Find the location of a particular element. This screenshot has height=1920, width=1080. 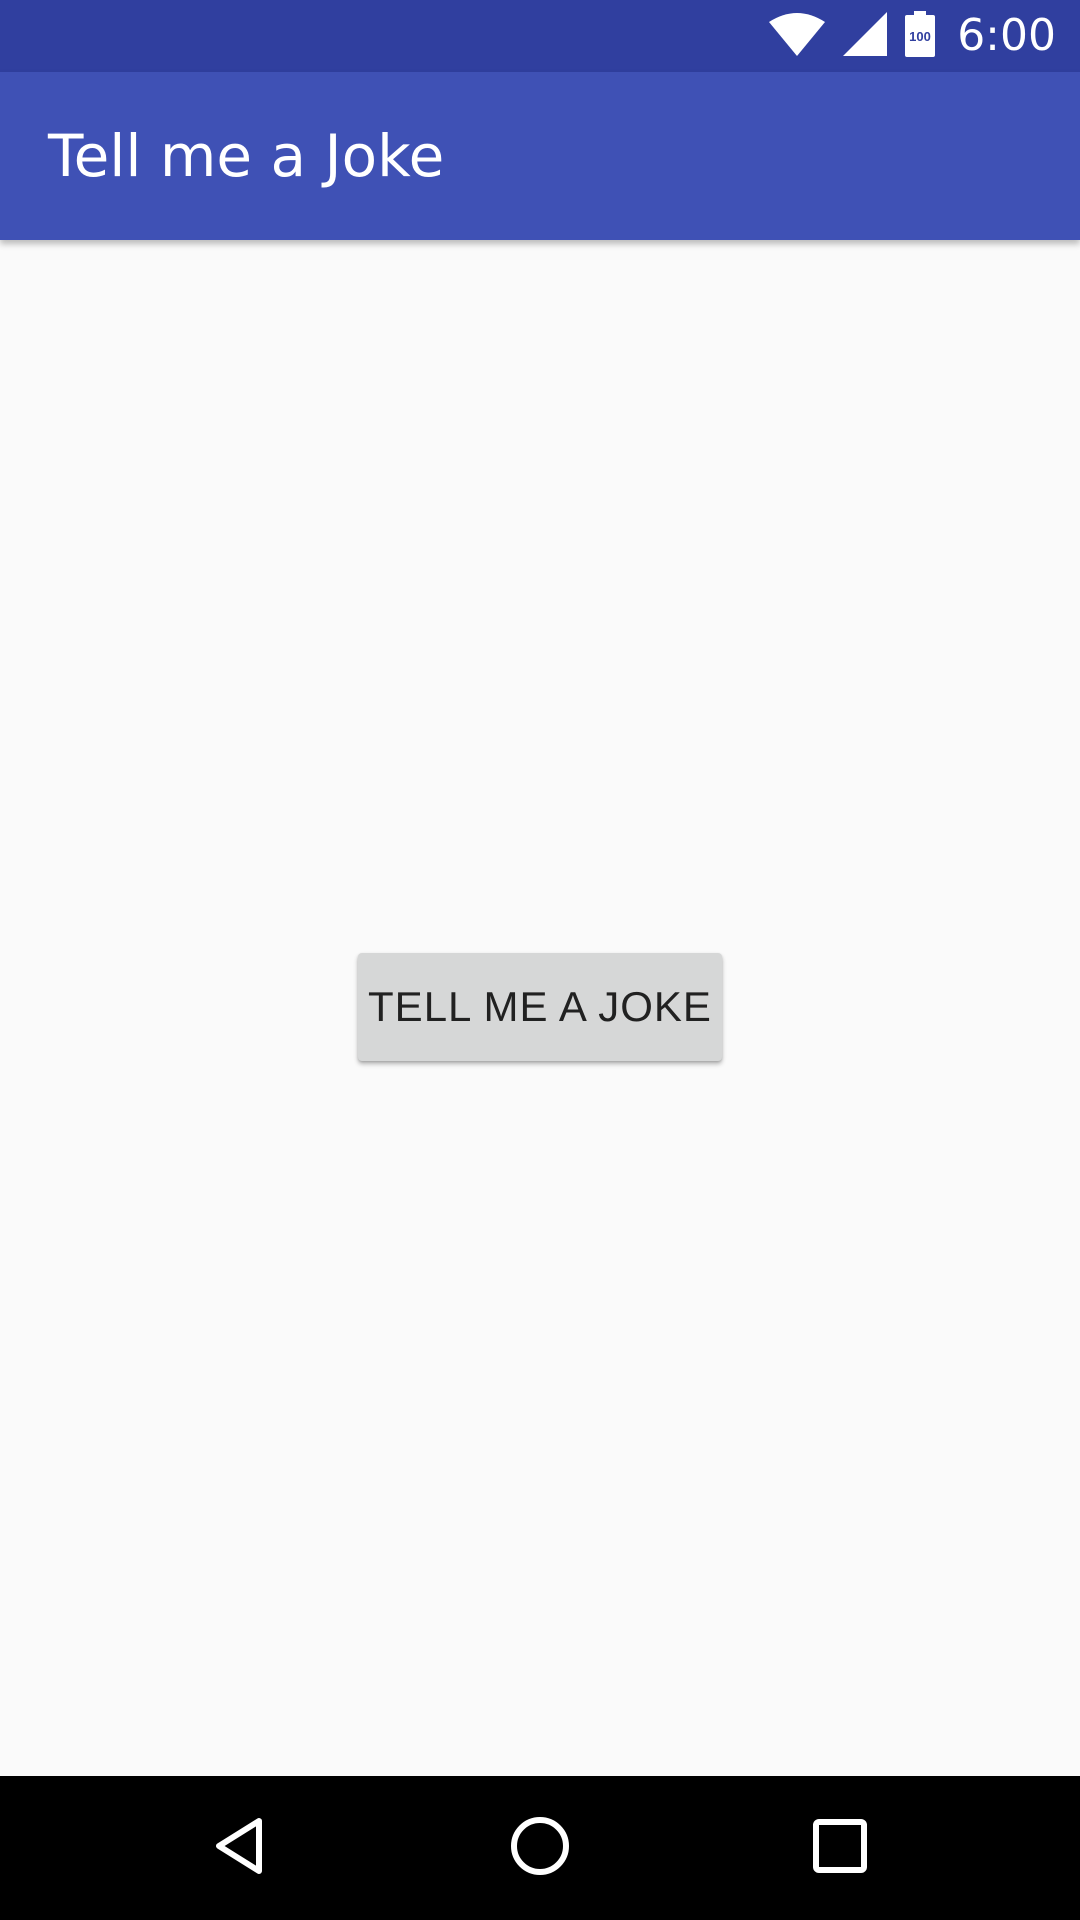

wifi-icon is located at coordinates (797, 36).